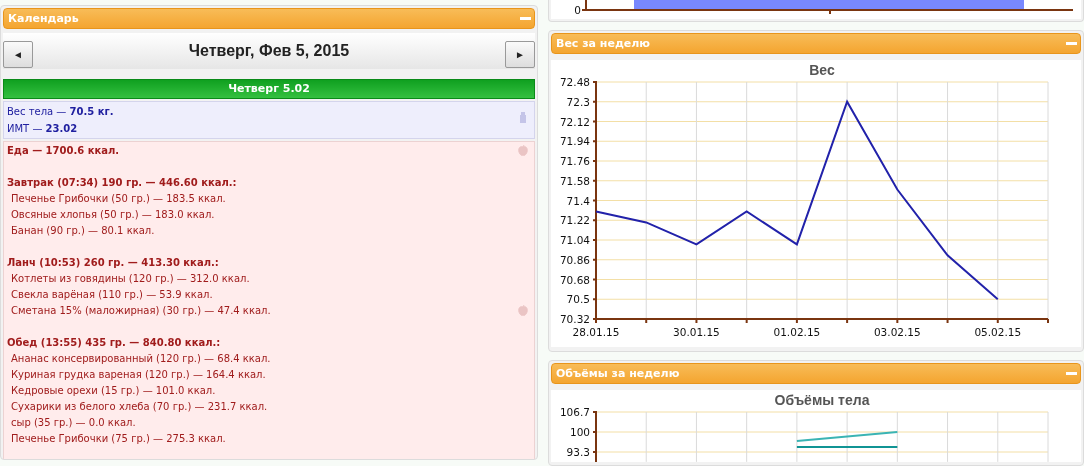  Describe the element at coordinates (822, 400) in the screenshot. I see `chart-title: Объёмы тела` at that location.